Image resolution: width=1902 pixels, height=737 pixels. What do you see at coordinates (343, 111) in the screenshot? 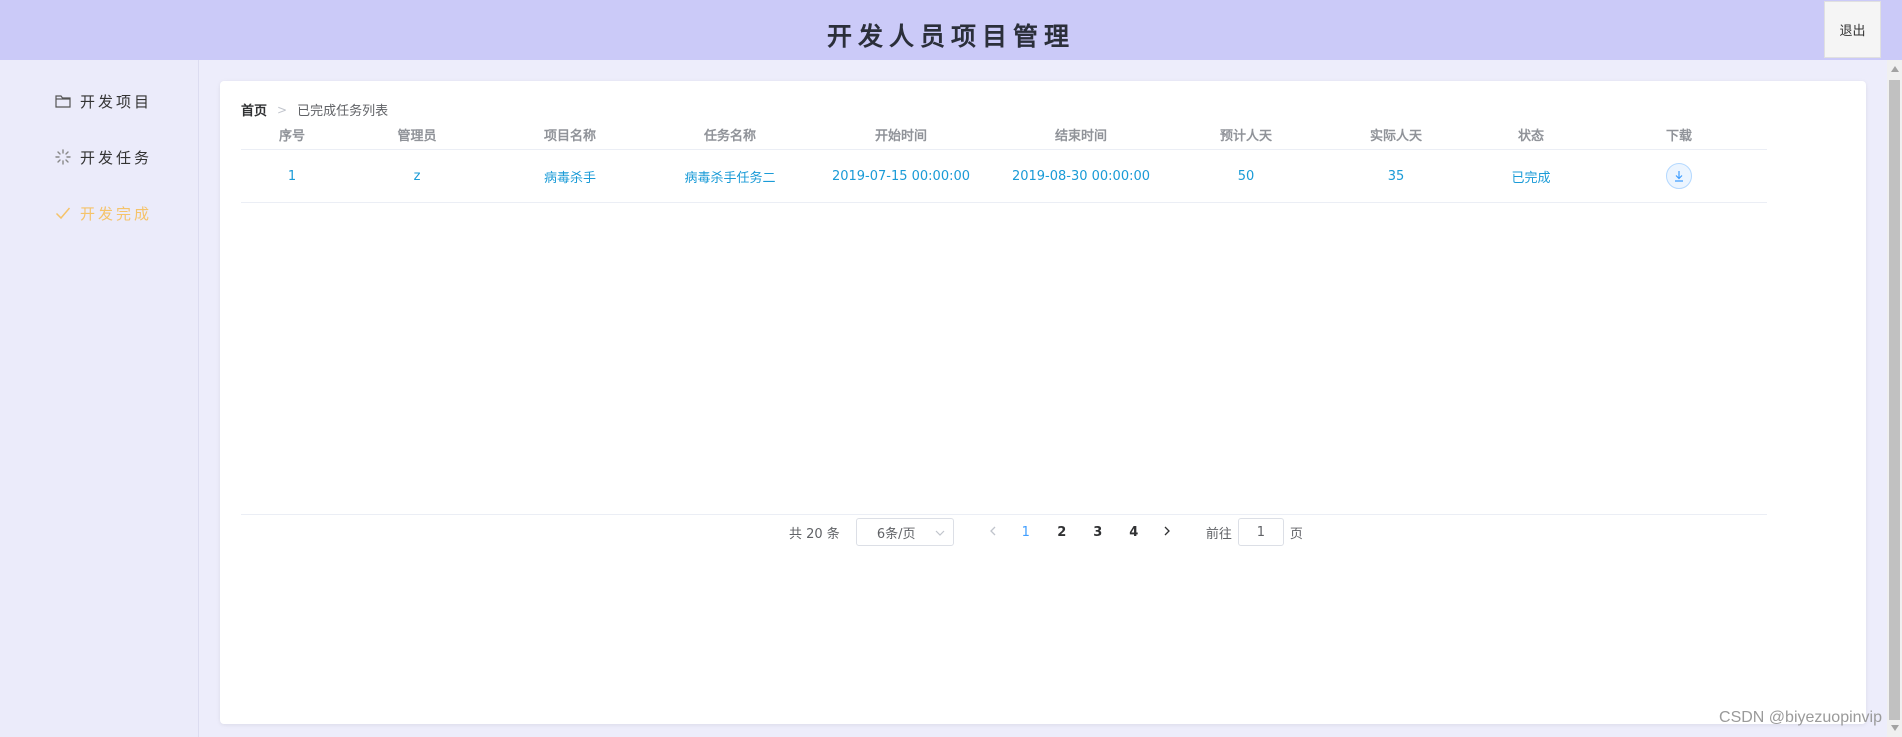
I see `breadcrumb-current: 已完成任务列表` at bounding box center [343, 111].